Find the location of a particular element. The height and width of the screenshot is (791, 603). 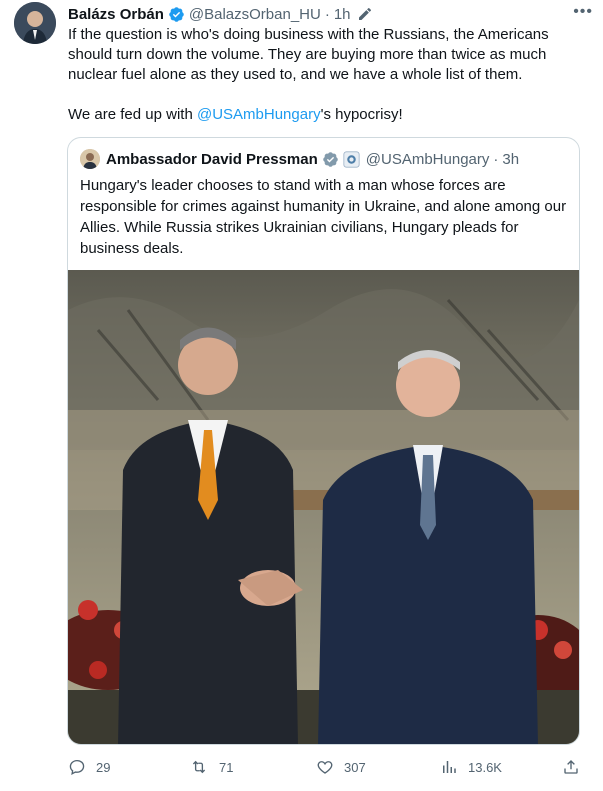

author-handle: @BalazsOrban_HU is located at coordinates (255, 14).